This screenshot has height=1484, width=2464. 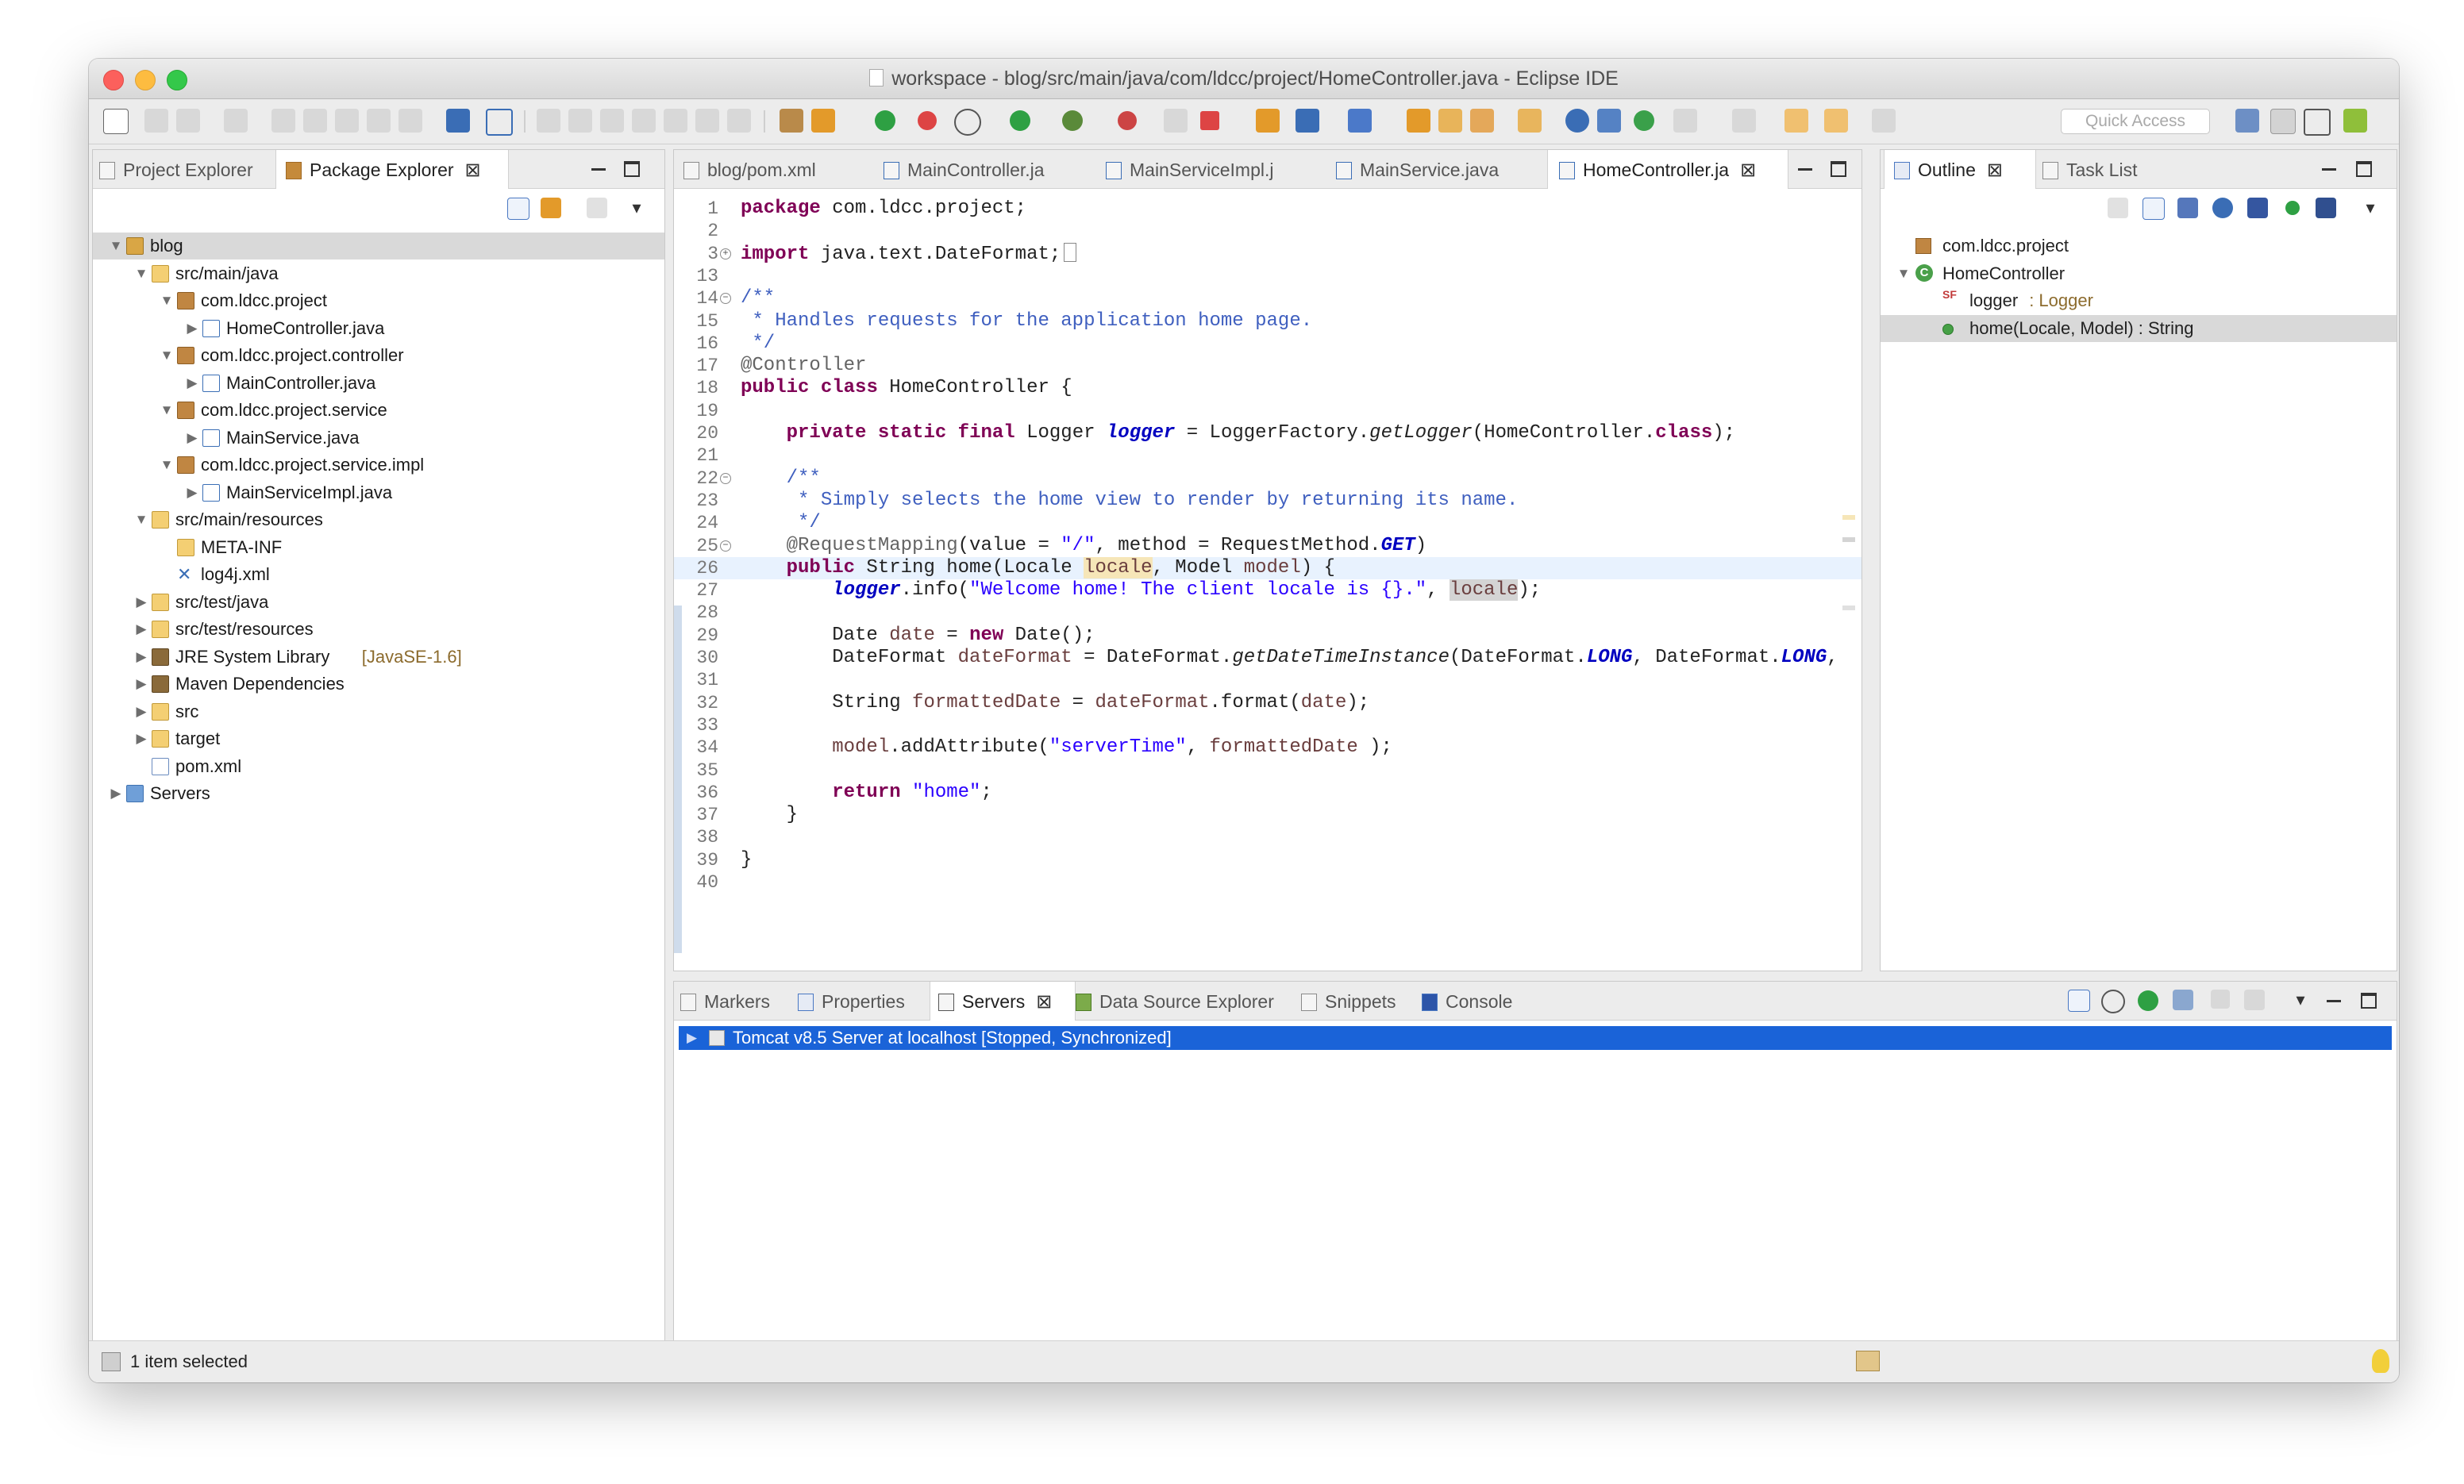 What do you see at coordinates (1176, 121) in the screenshot?
I see `external-tools-icon` at bounding box center [1176, 121].